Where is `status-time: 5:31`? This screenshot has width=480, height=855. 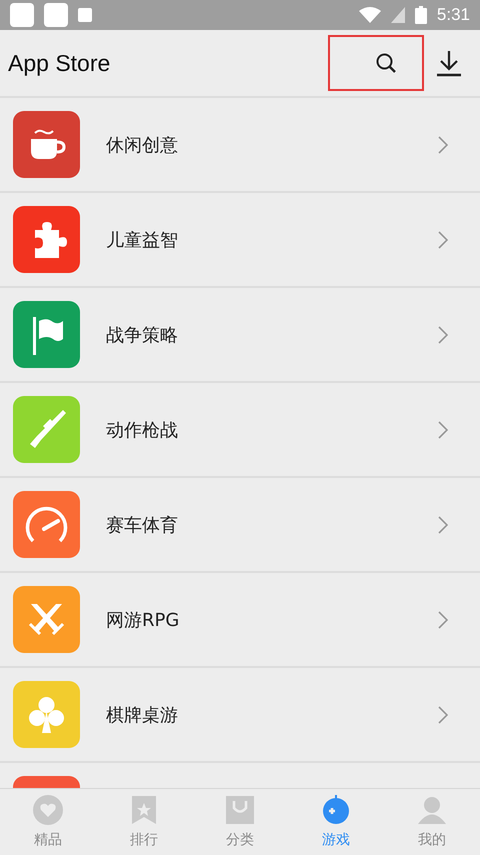 status-time: 5:31 is located at coordinates (453, 15).